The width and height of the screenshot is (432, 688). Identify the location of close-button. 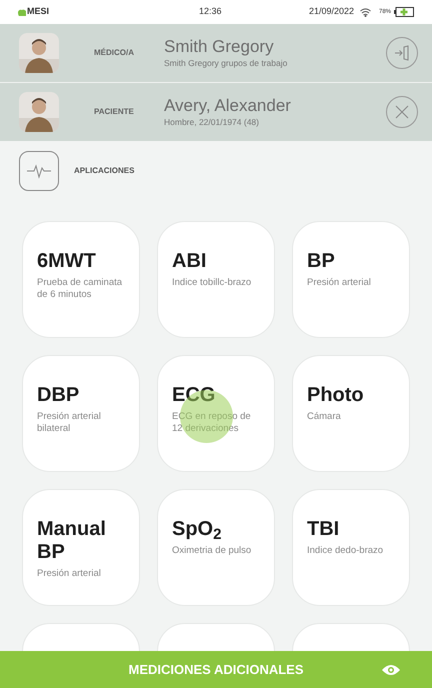
(402, 112).